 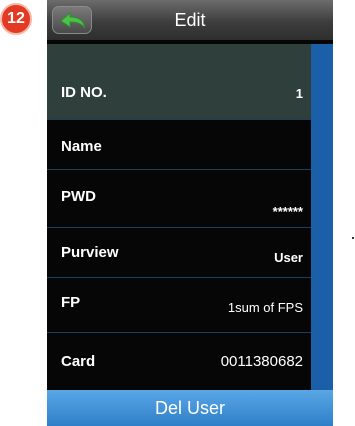 What do you see at coordinates (287, 211) in the screenshot?
I see `password-value: ******` at bounding box center [287, 211].